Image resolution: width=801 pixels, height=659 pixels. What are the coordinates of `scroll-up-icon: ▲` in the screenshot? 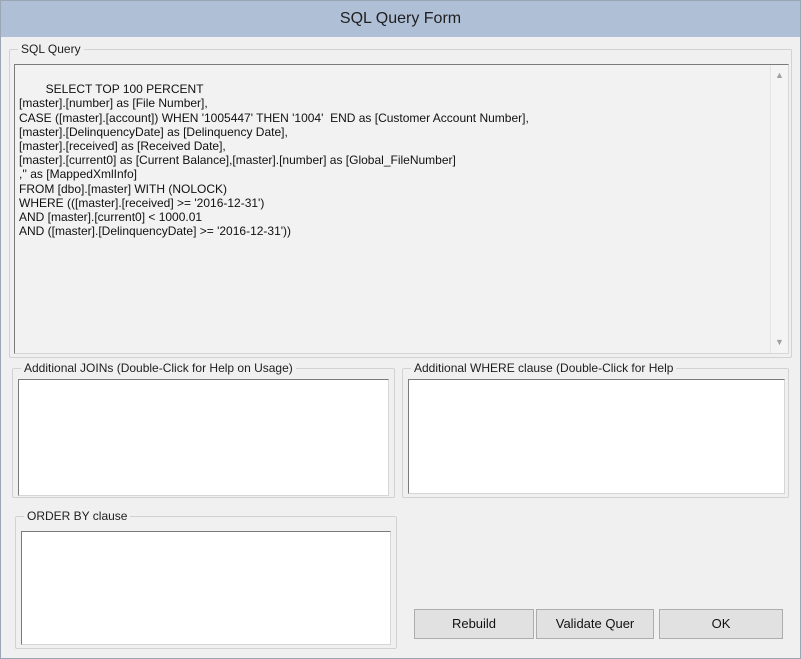 It's located at (779, 75).